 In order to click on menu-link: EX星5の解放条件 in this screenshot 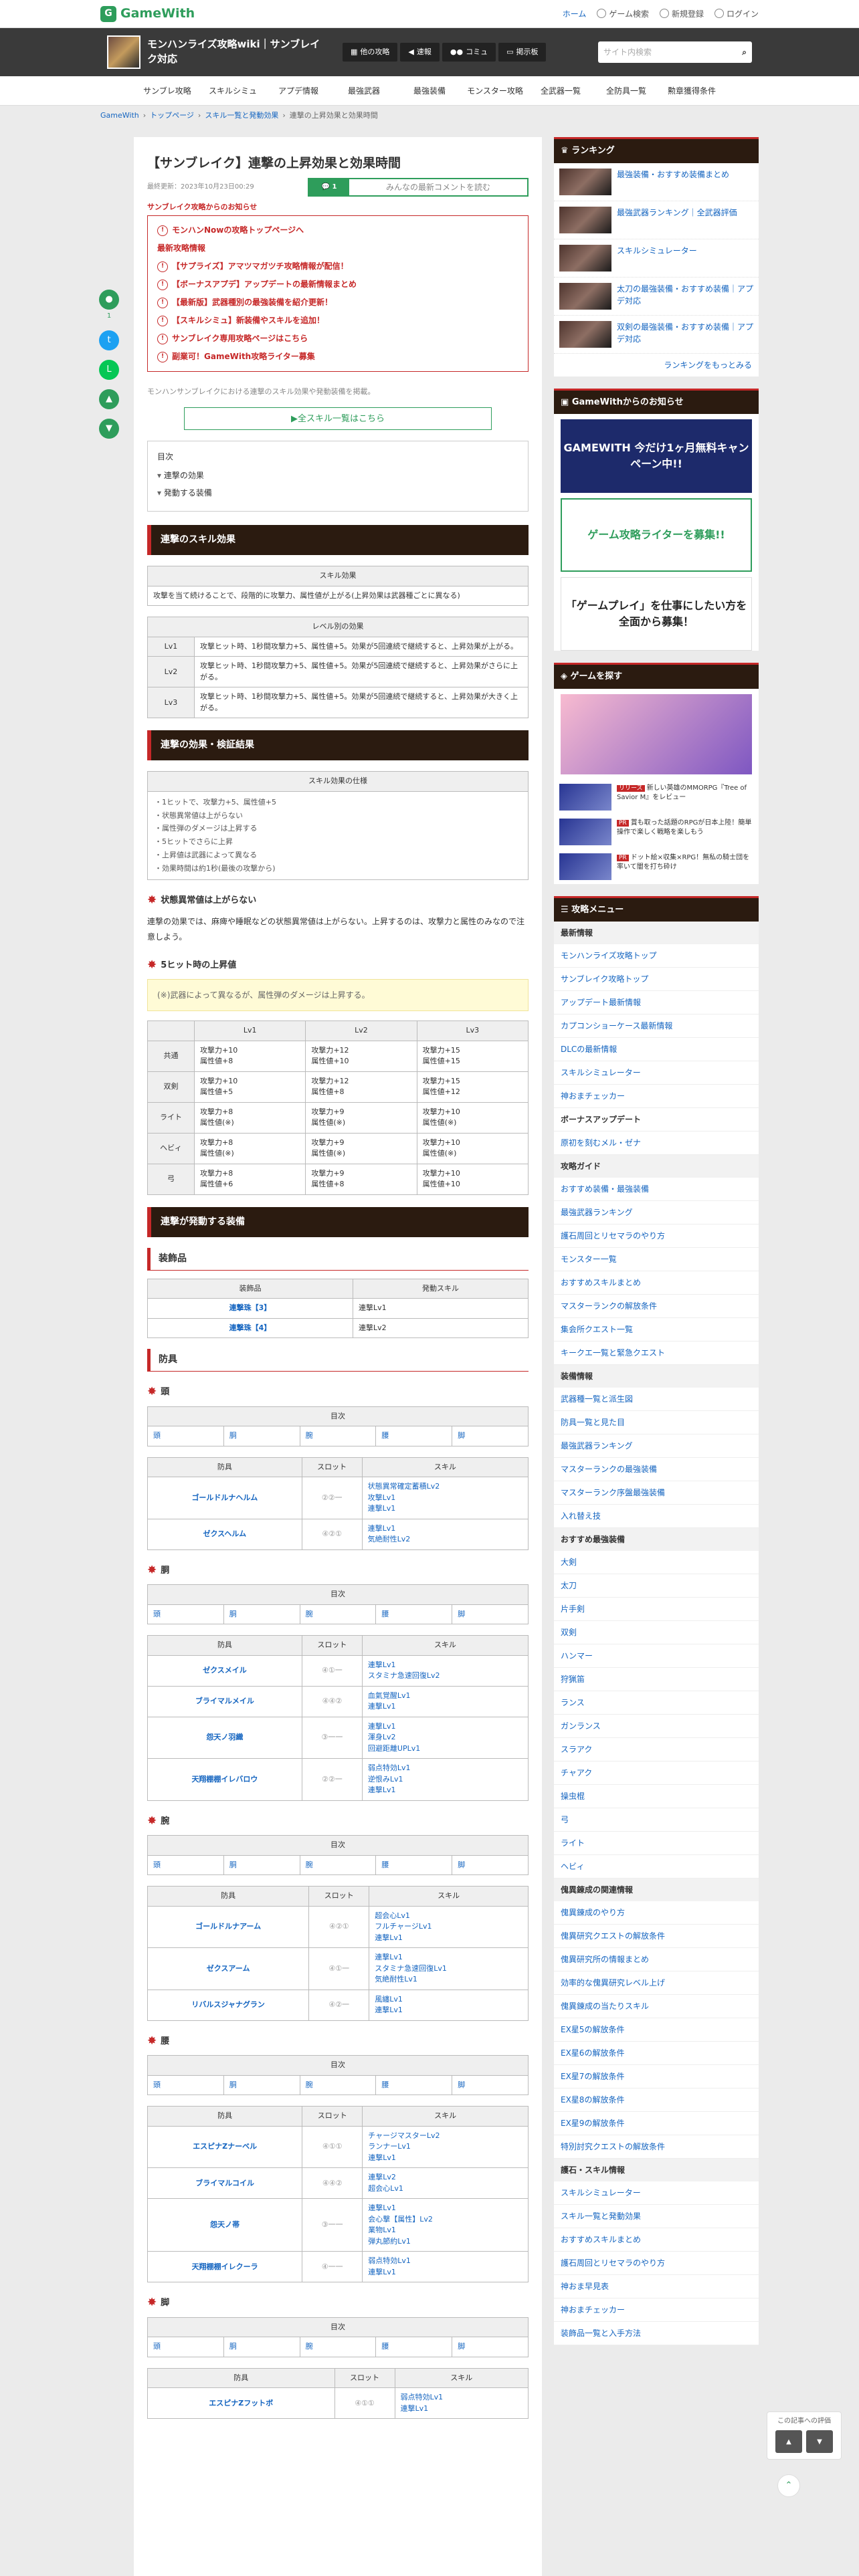, I will do `click(656, 2030)`.